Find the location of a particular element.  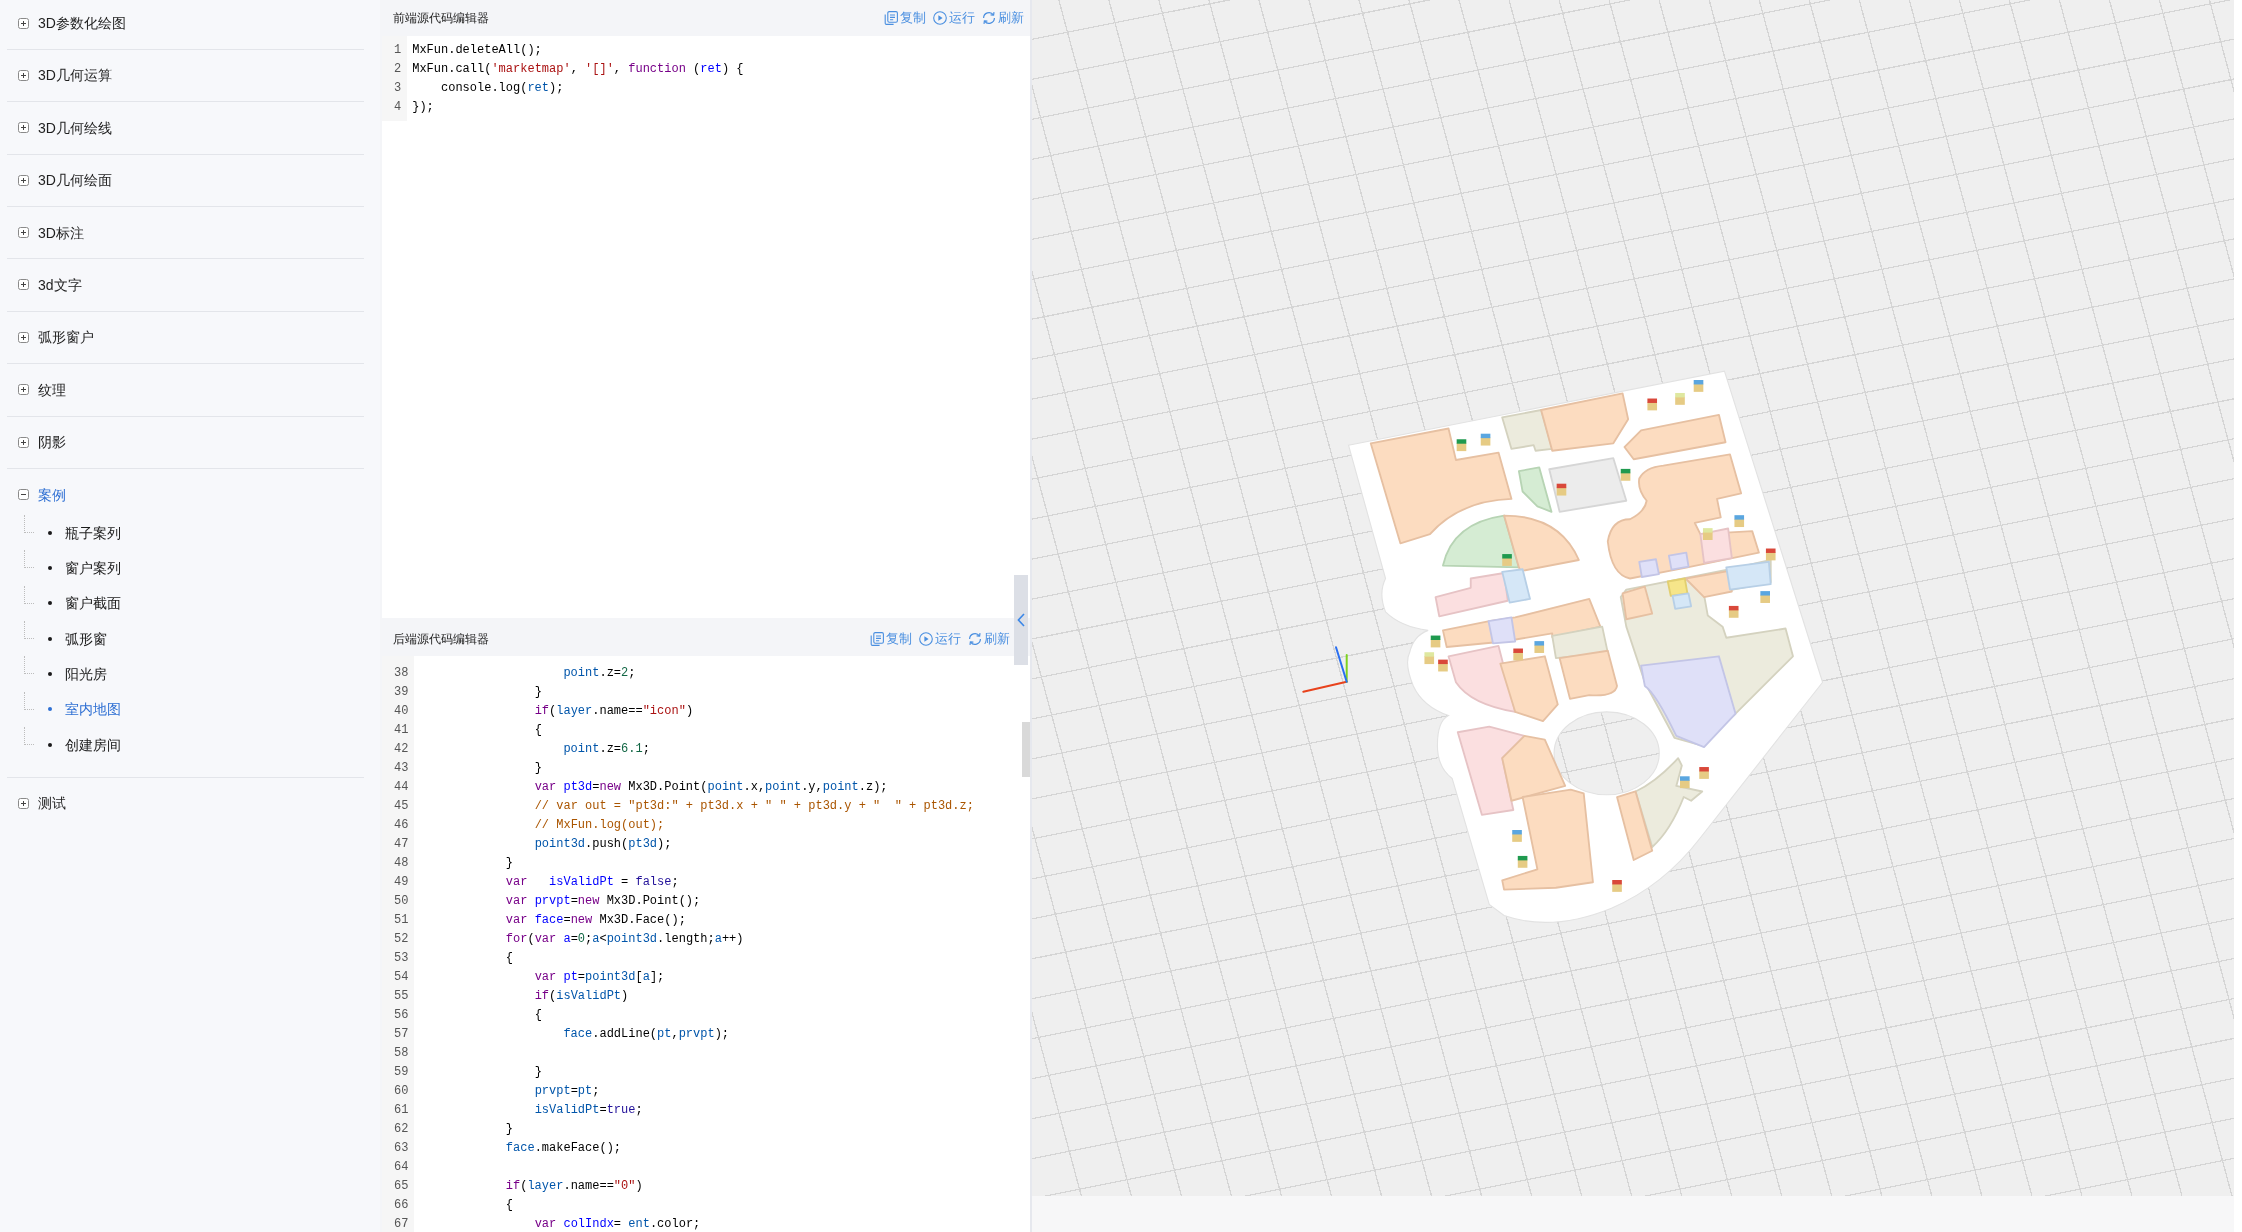

line-number: 51 is located at coordinates (401, 920).